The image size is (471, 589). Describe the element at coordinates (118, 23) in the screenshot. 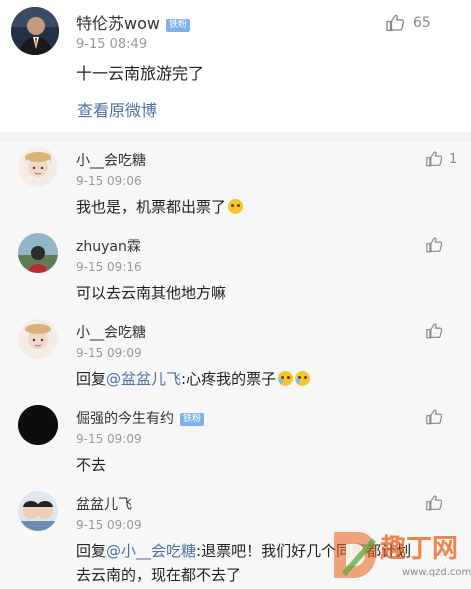

I see `post-author-label: 特伦苏wow` at that location.